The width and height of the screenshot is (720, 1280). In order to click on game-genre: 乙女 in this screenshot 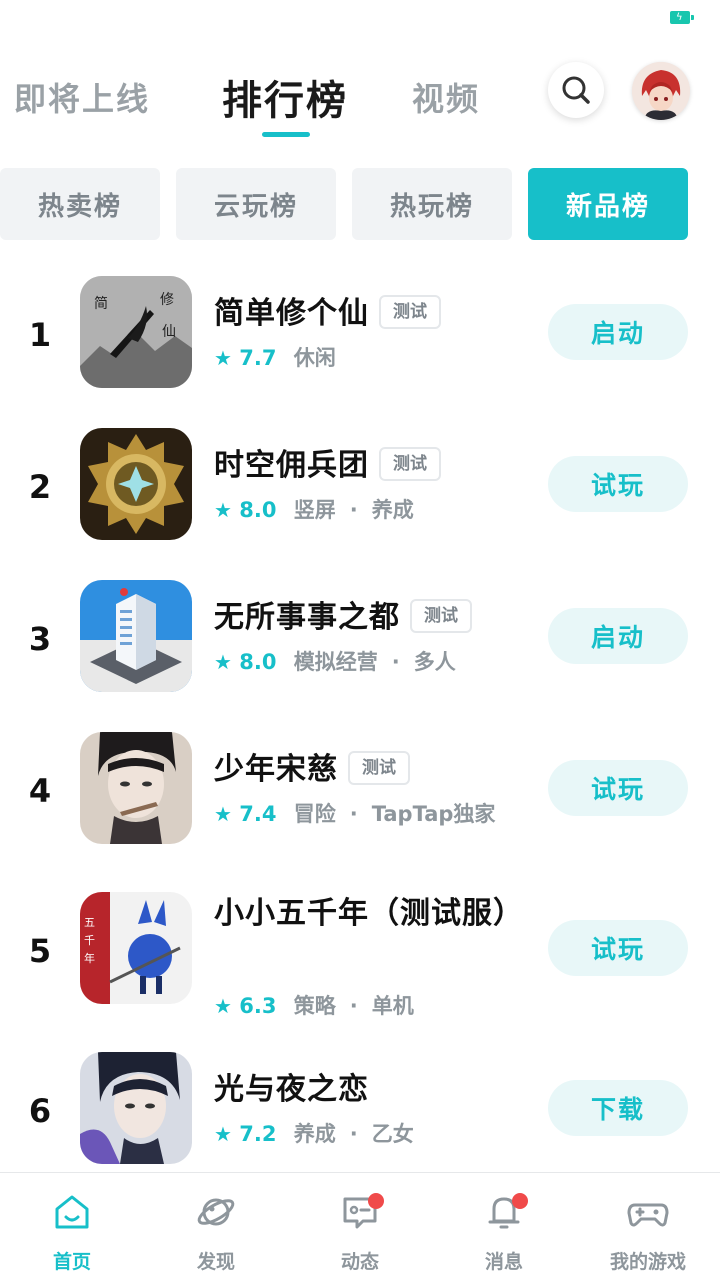, I will do `click(392, 1134)`.